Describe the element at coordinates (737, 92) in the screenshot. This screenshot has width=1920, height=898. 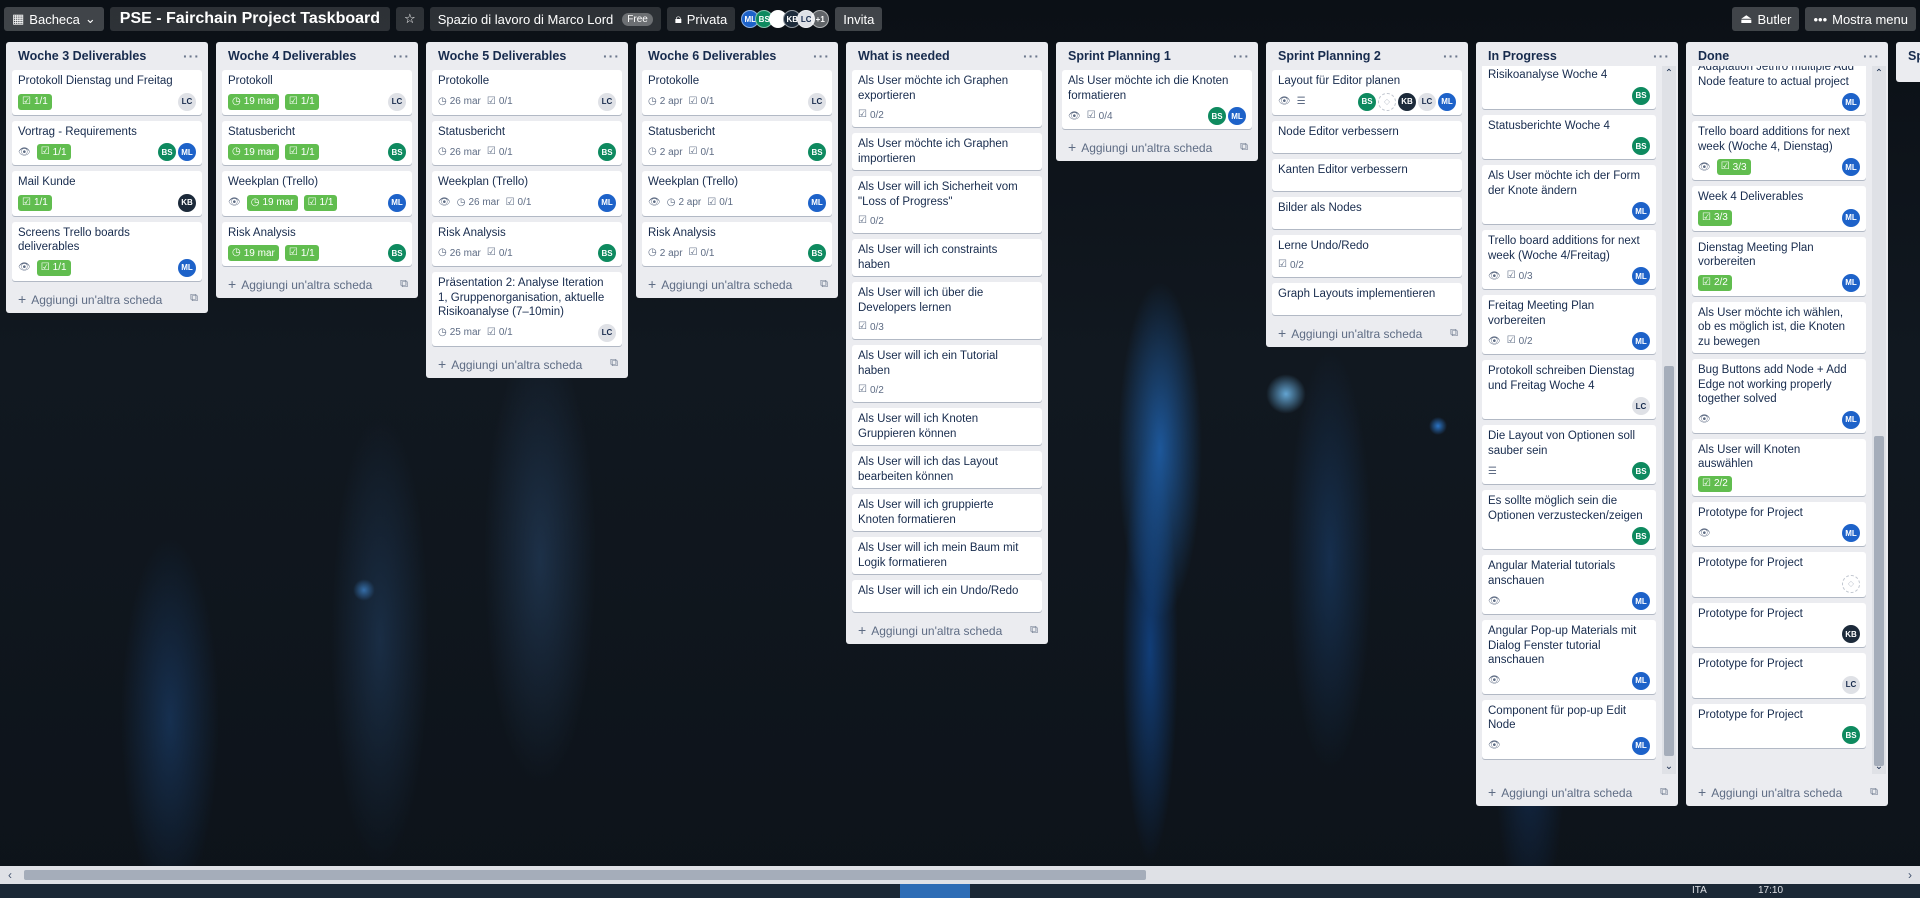
I see `card: Protokolle ◷ 2 apr ☑ 0/1 LC` at that location.